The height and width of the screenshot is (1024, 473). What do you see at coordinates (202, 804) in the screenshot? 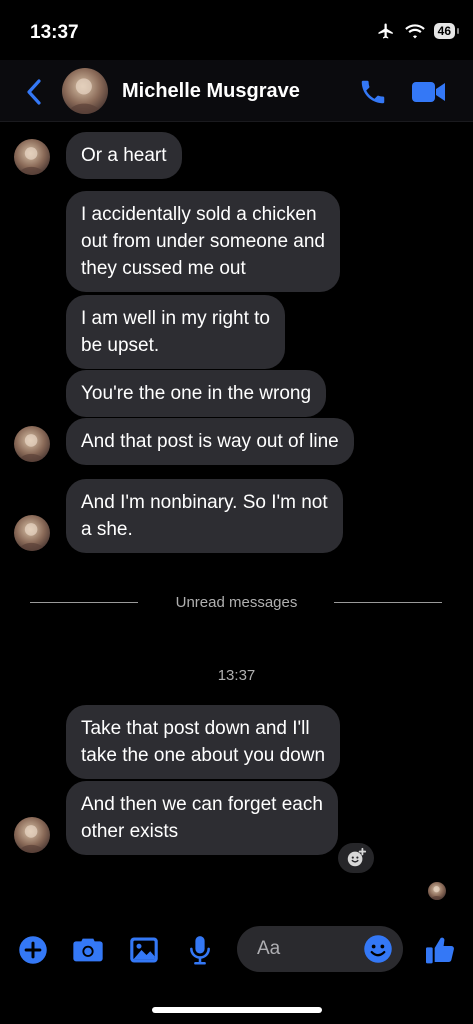
I see `message-line: And then we can forget each` at bounding box center [202, 804].